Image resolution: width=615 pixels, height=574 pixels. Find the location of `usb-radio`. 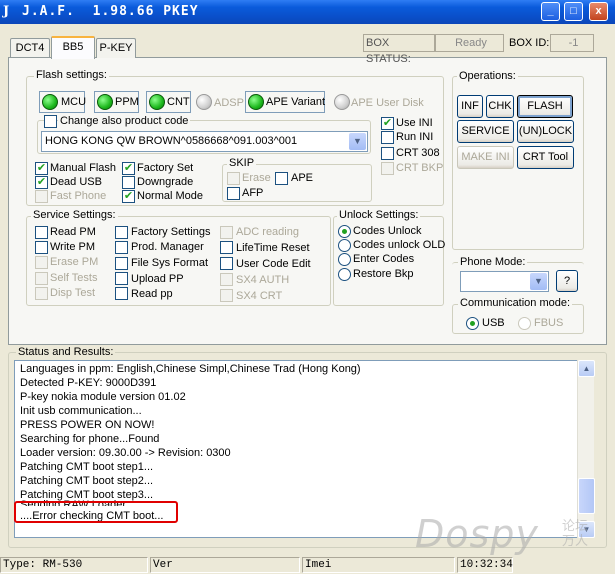

usb-radio is located at coordinates (472, 323).